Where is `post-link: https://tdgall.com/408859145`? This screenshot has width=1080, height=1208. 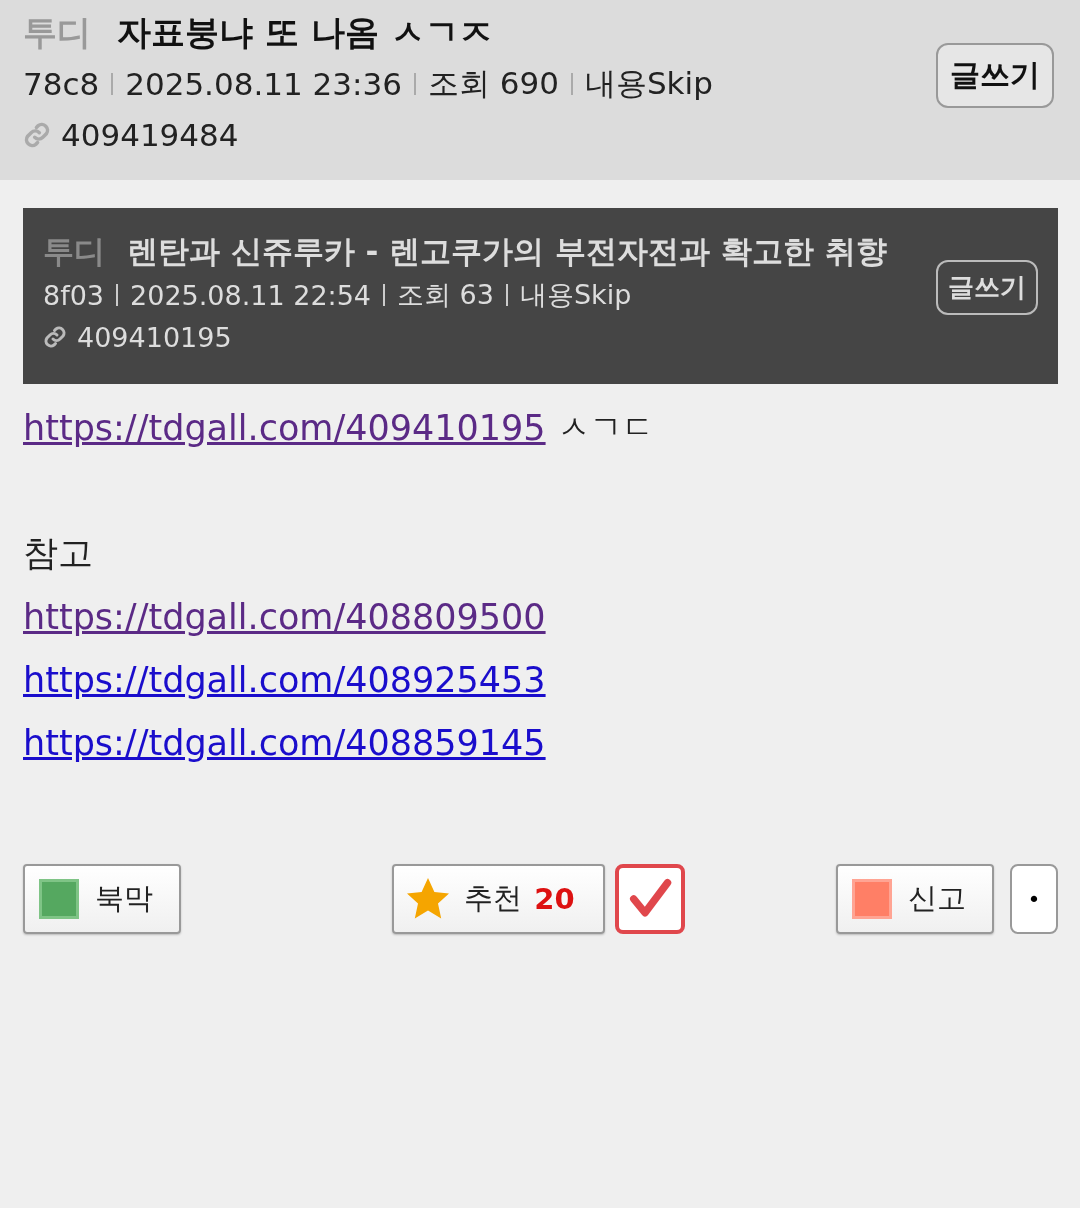
post-link: https://tdgall.com/408859145 is located at coordinates (284, 742).